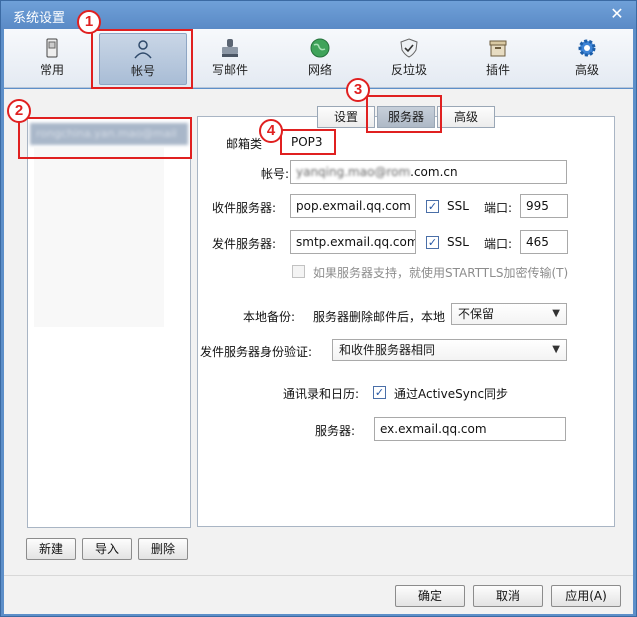  Describe the element at coordinates (89, 22) in the screenshot. I see `step-badge-1: 1` at that location.